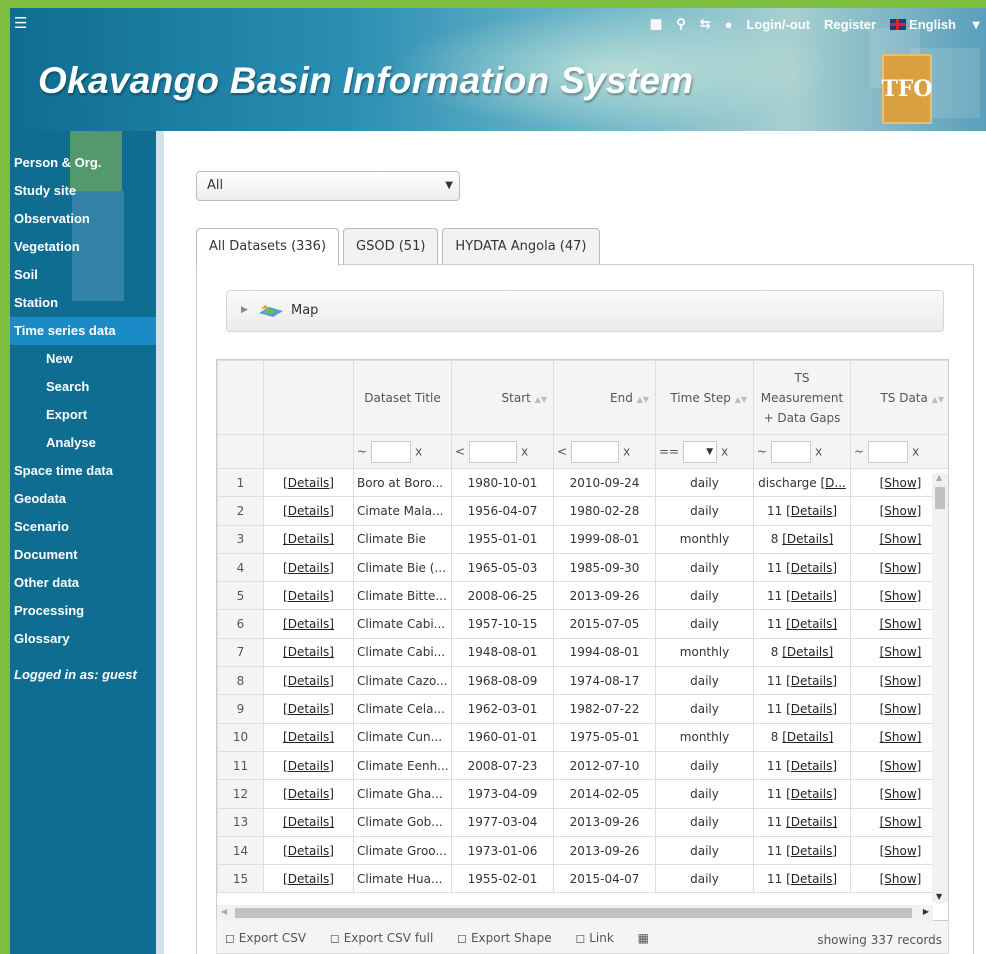 The height and width of the screenshot is (954, 986). What do you see at coordinates (802, 397) in the screenshot?
I see `col-header-ts-measurement: TS Measurement + Data Gaps` at bounding box center [802, 397].